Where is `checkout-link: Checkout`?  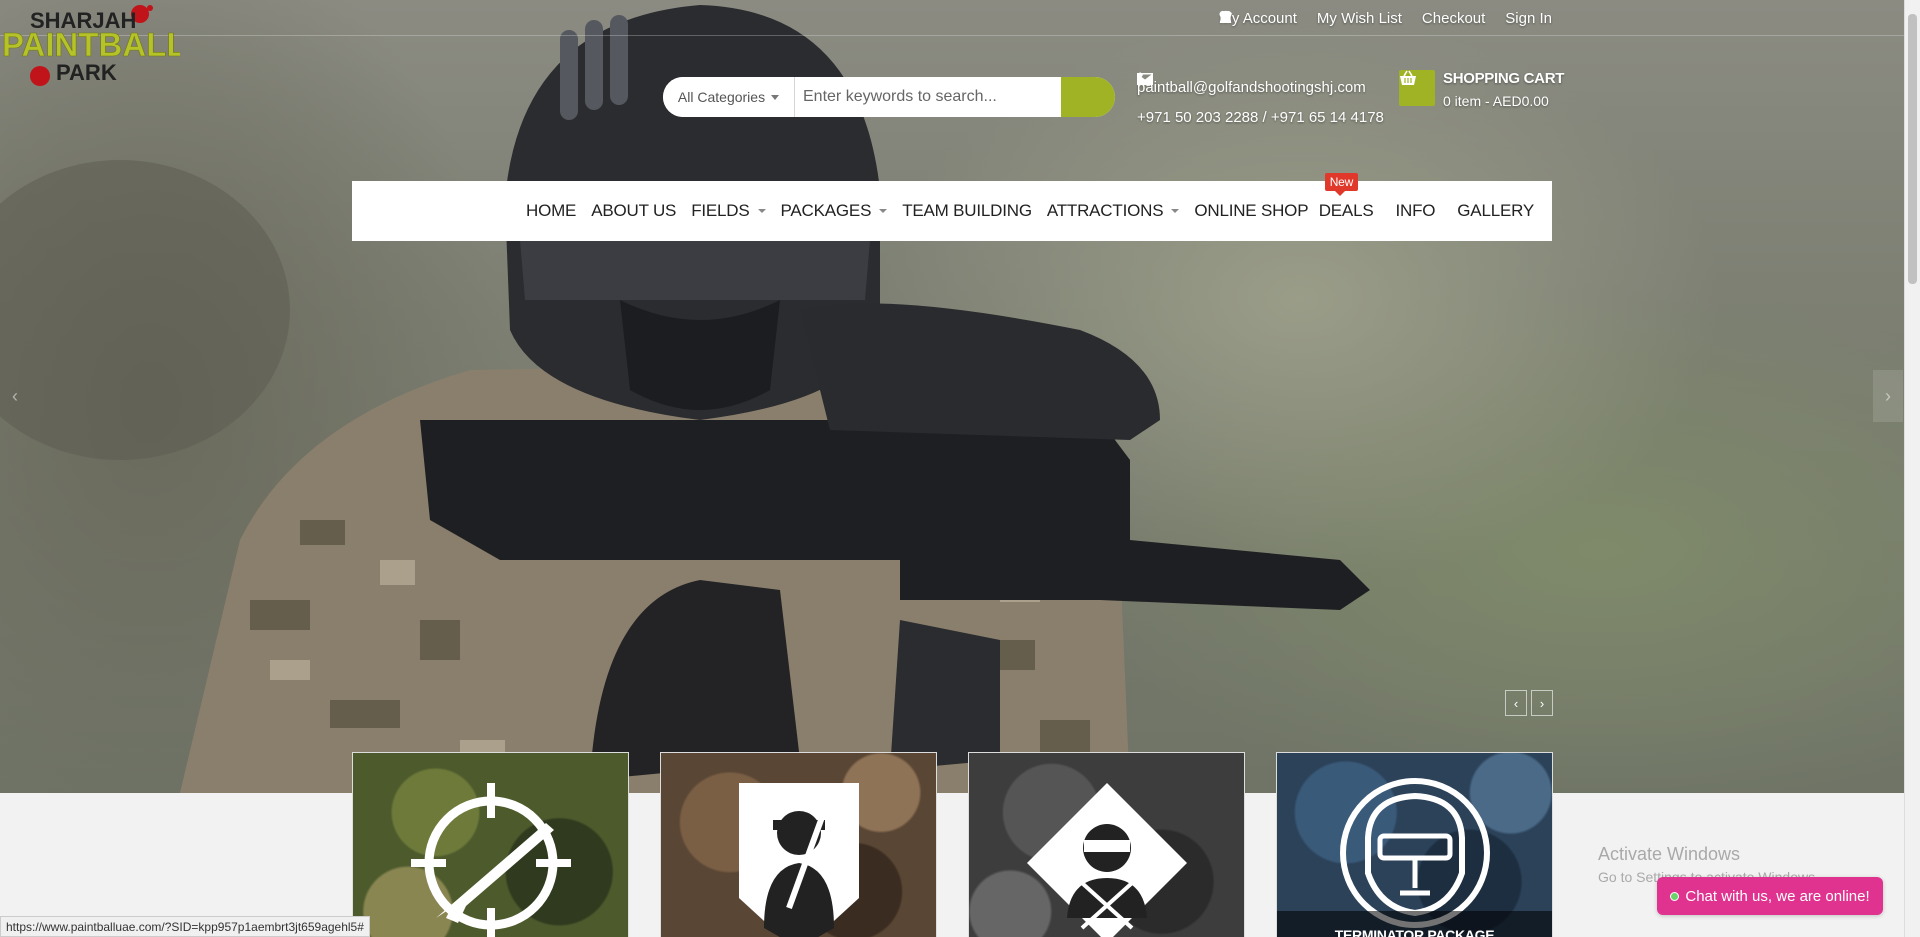 checkout-link: Checkout is located at coordinates (1353, 18).